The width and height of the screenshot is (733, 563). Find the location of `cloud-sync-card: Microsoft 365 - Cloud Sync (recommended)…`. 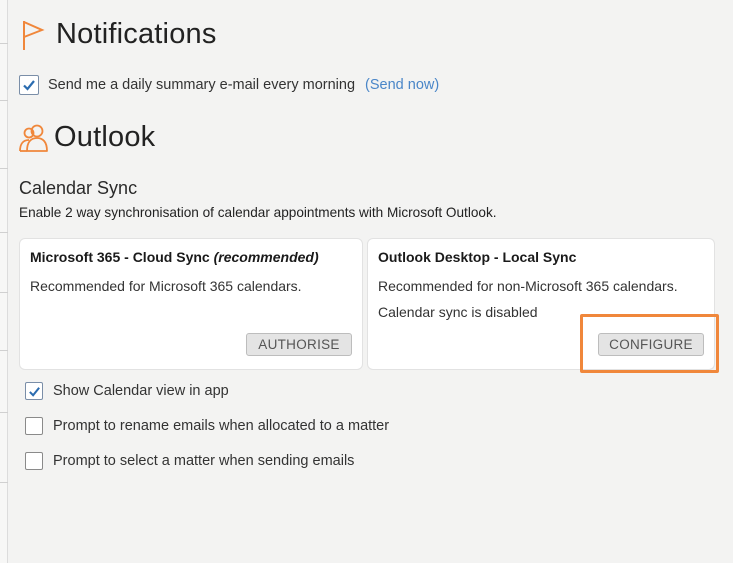

cloud-sync-card: Microsoft 365 - Cloud Sync (recommended)… is located at coordinates (191, 304).